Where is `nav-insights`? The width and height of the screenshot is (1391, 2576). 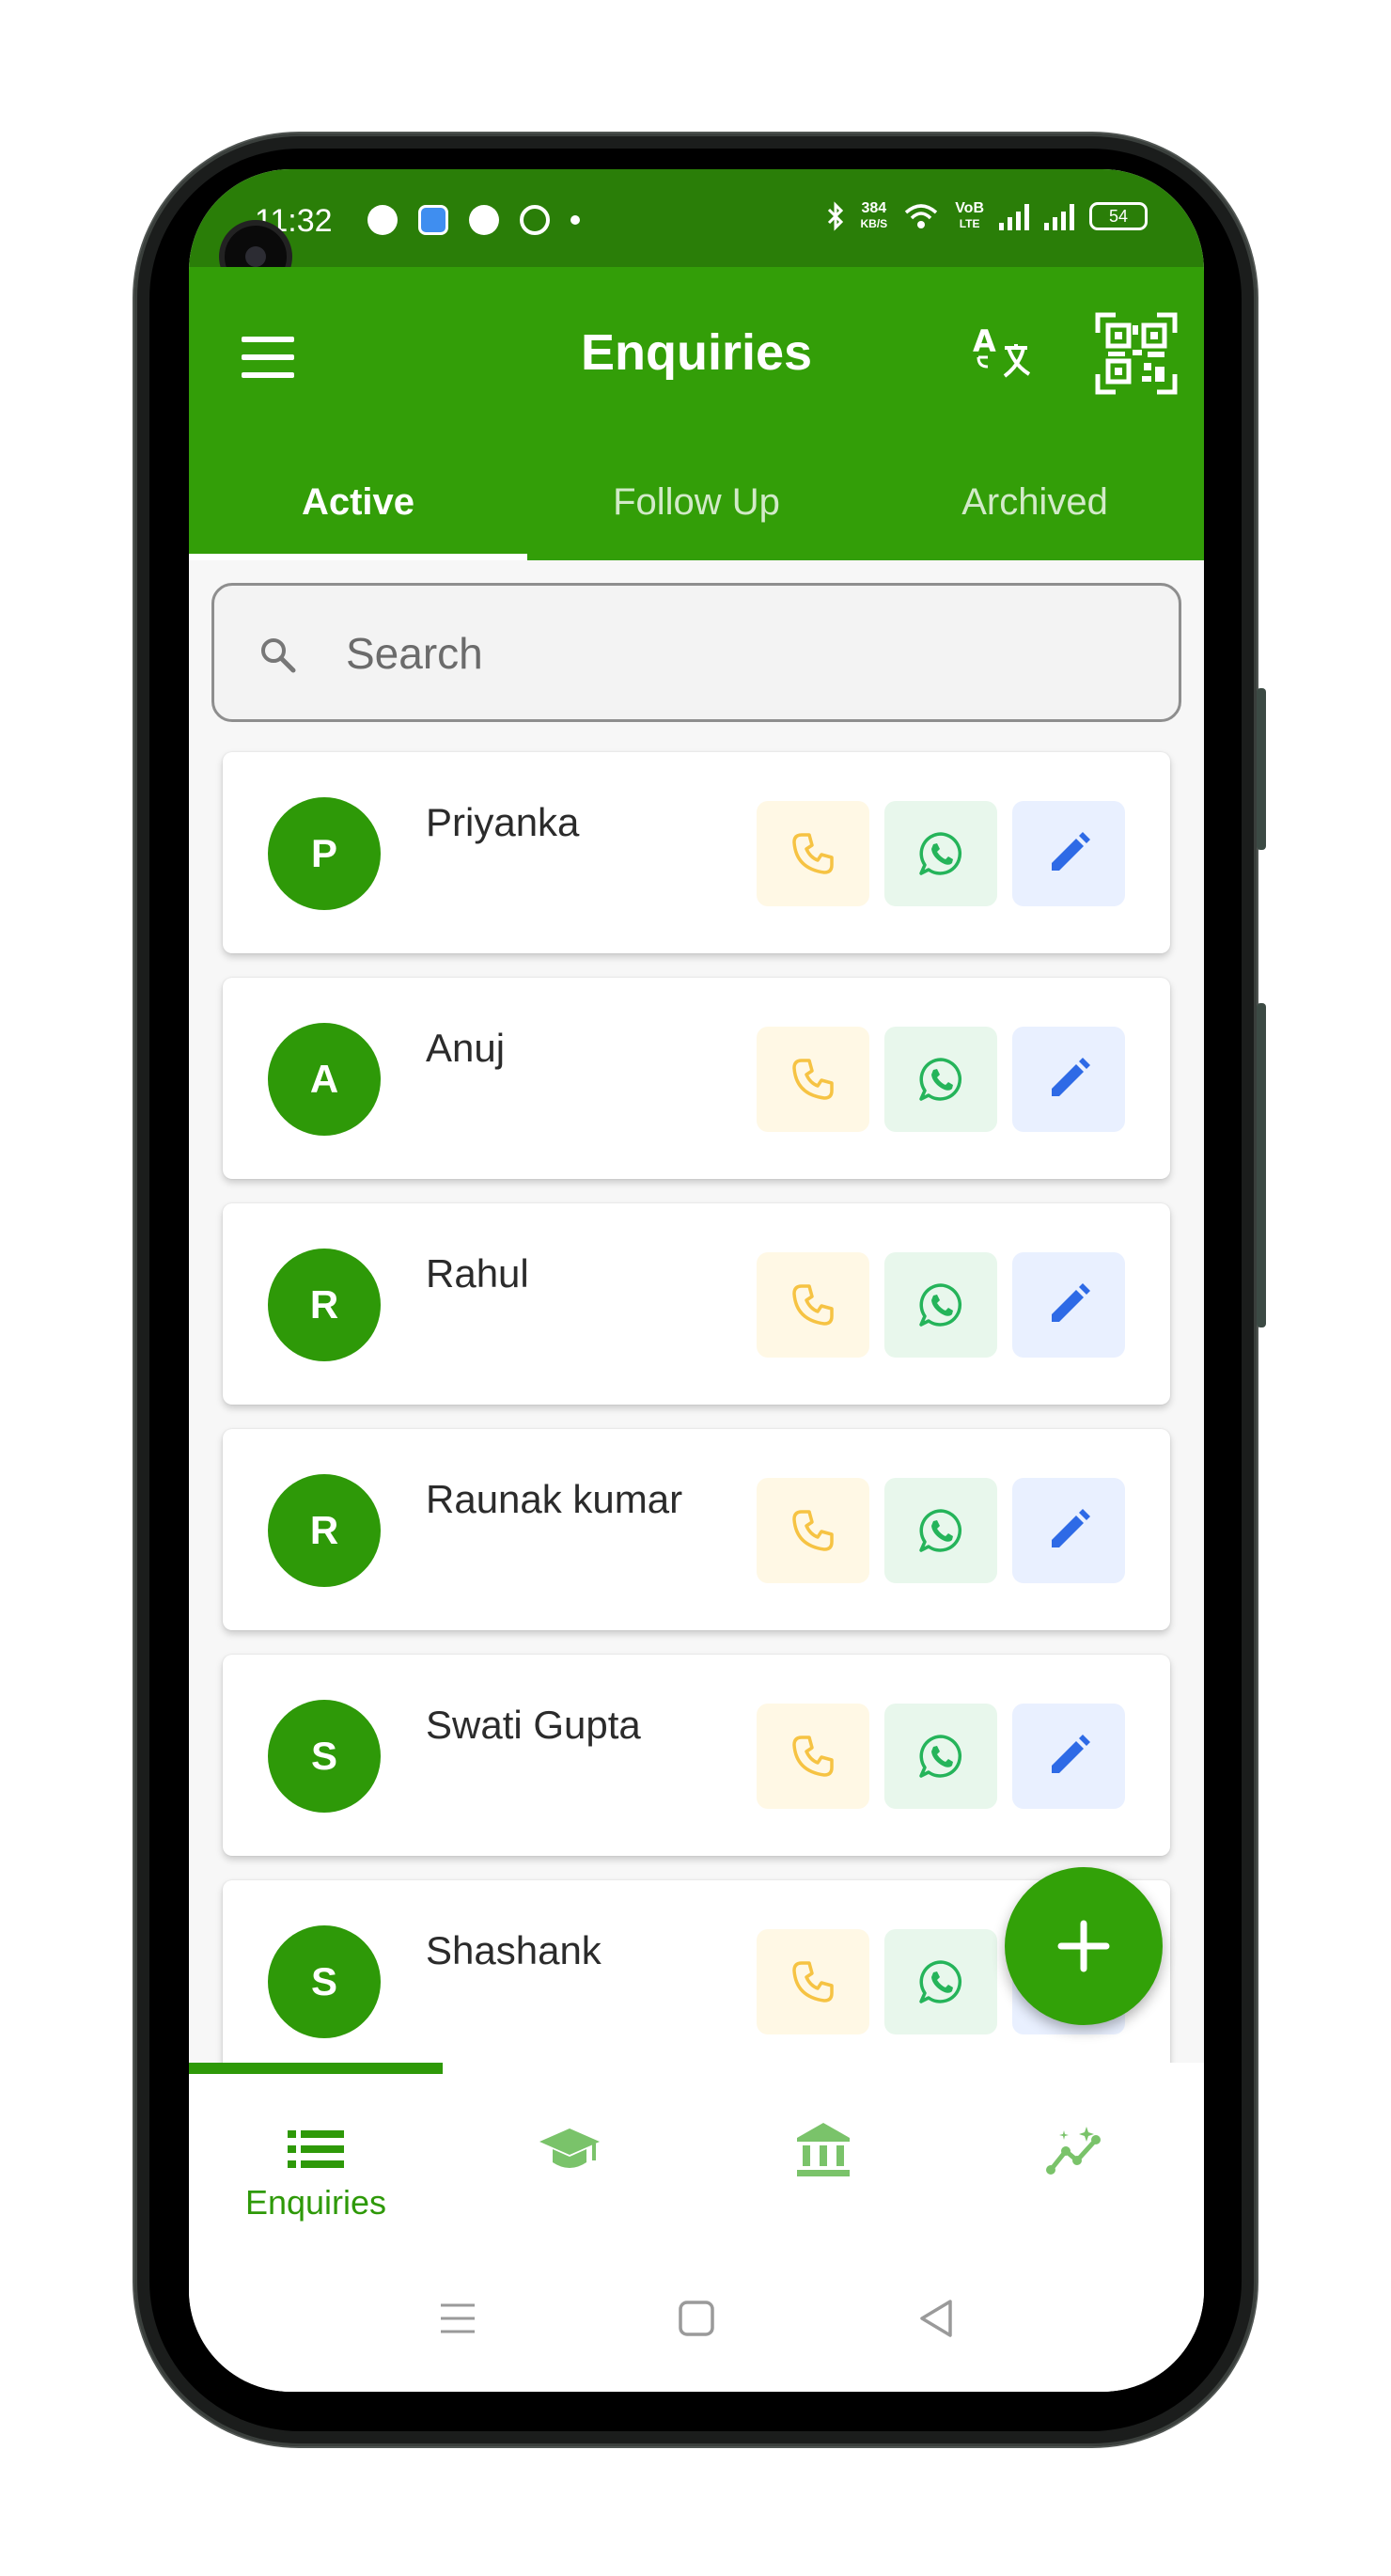 nav-insights is located at coordinates (1077, 2157).